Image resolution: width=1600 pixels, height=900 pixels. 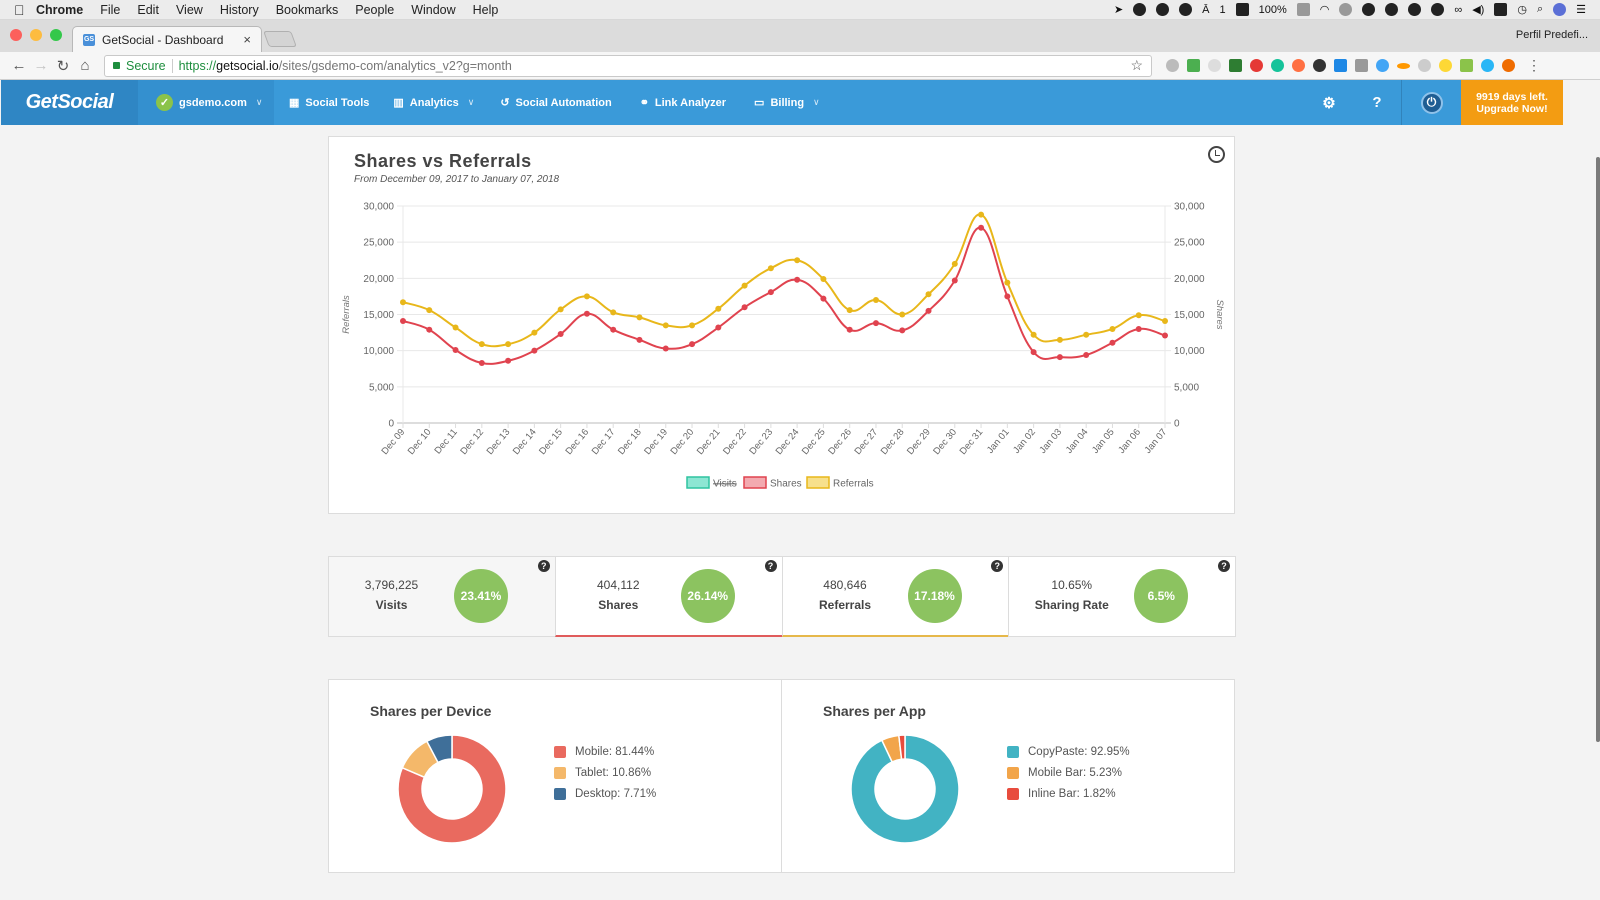 What do you see at coordinates (1340, 65) in the screenshot?
I see `plus-extension-icon` at bounding box center [1340, 65].